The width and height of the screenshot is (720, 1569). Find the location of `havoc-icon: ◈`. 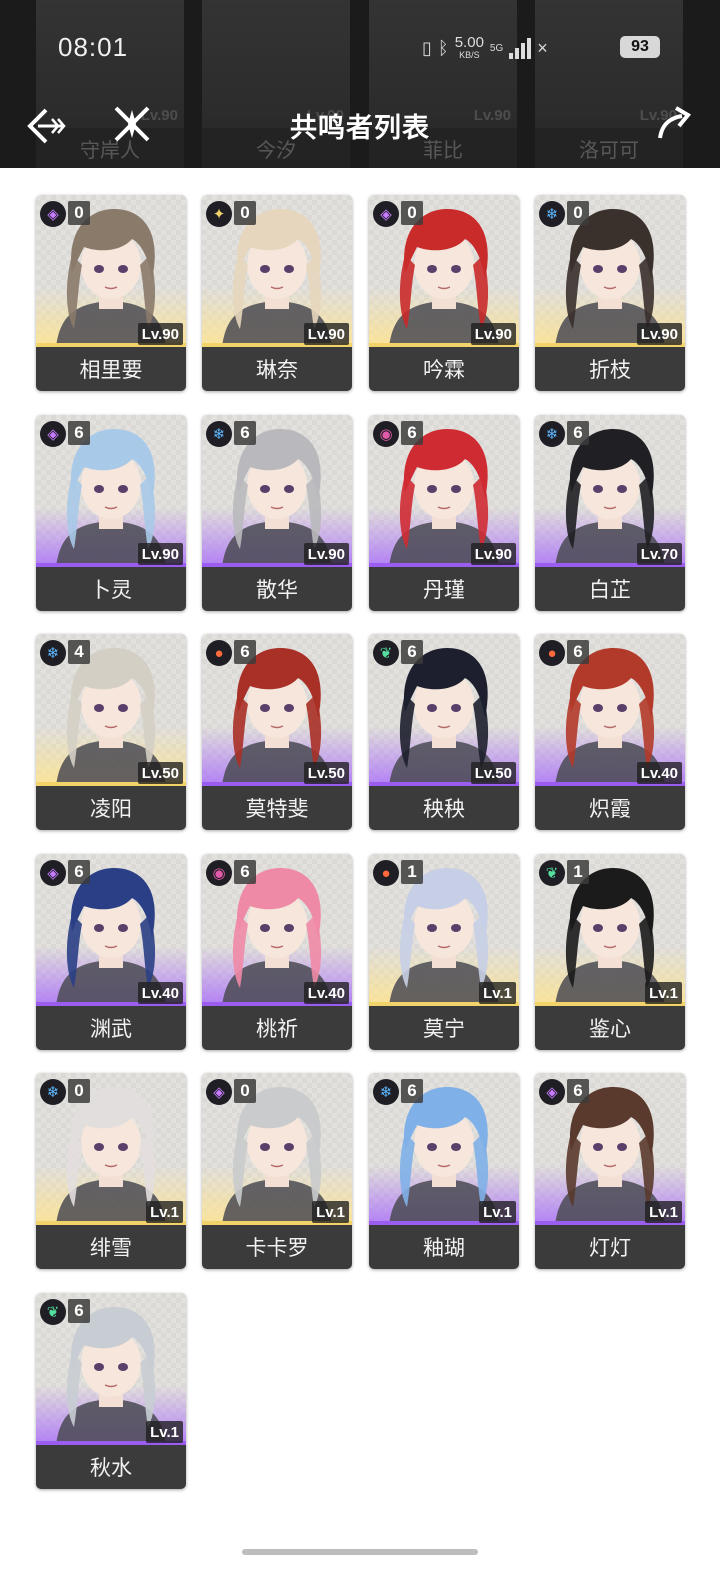

havoc-icon: ◈ is located at coordinates (53, 214).